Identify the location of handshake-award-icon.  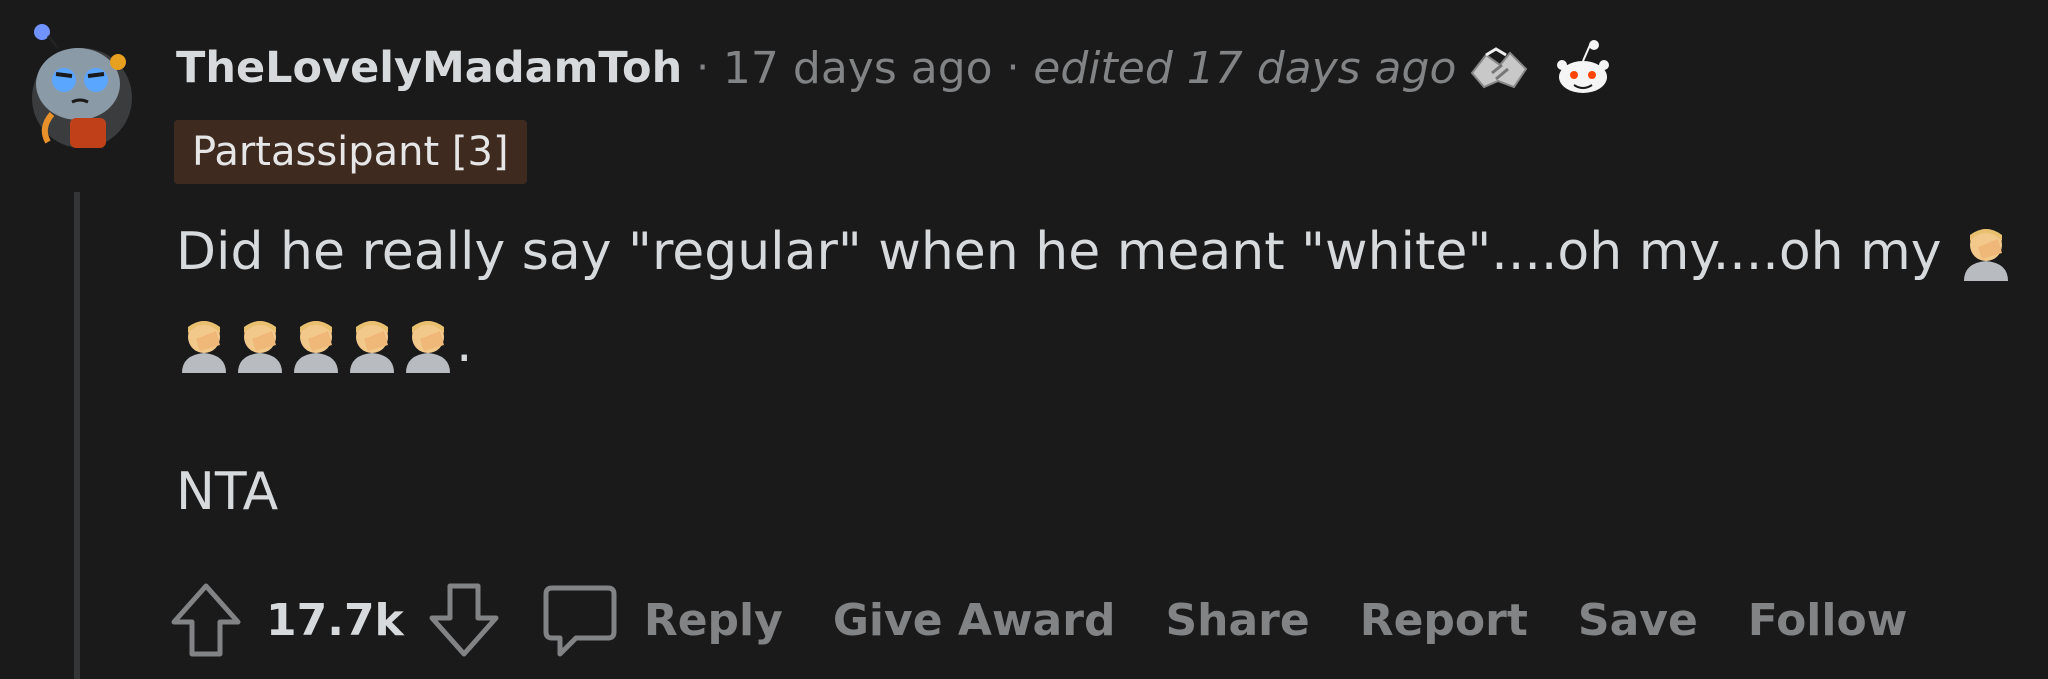
(1499, 68).